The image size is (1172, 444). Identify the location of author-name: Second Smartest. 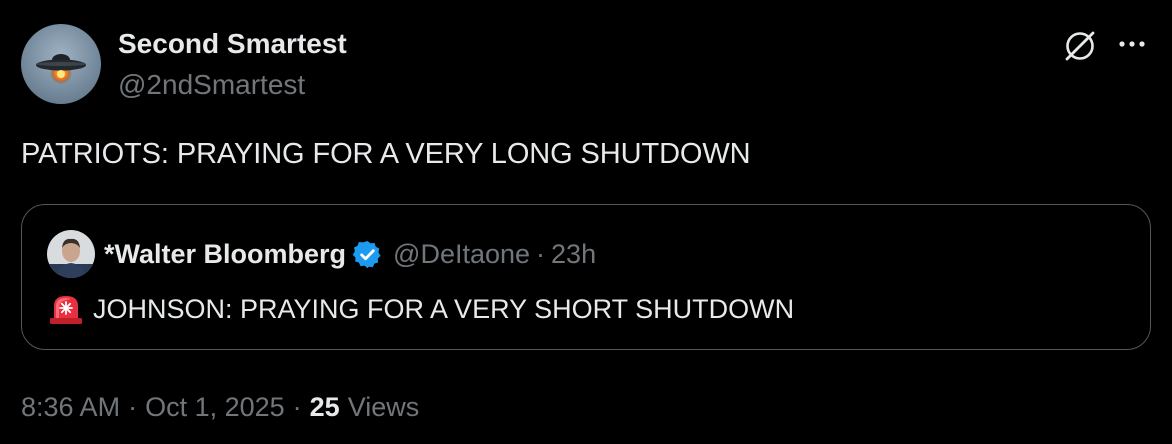
(232, 44).